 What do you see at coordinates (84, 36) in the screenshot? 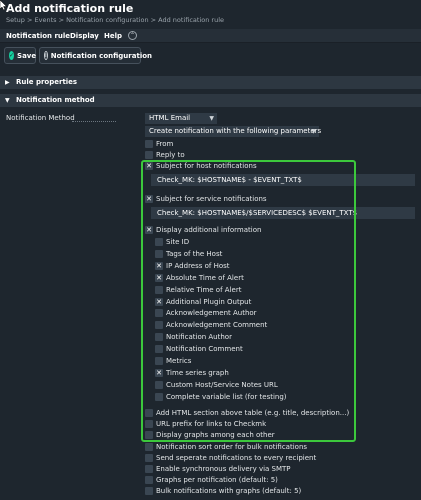
I see `menu-display: Display` at bounding box center [84, 36].